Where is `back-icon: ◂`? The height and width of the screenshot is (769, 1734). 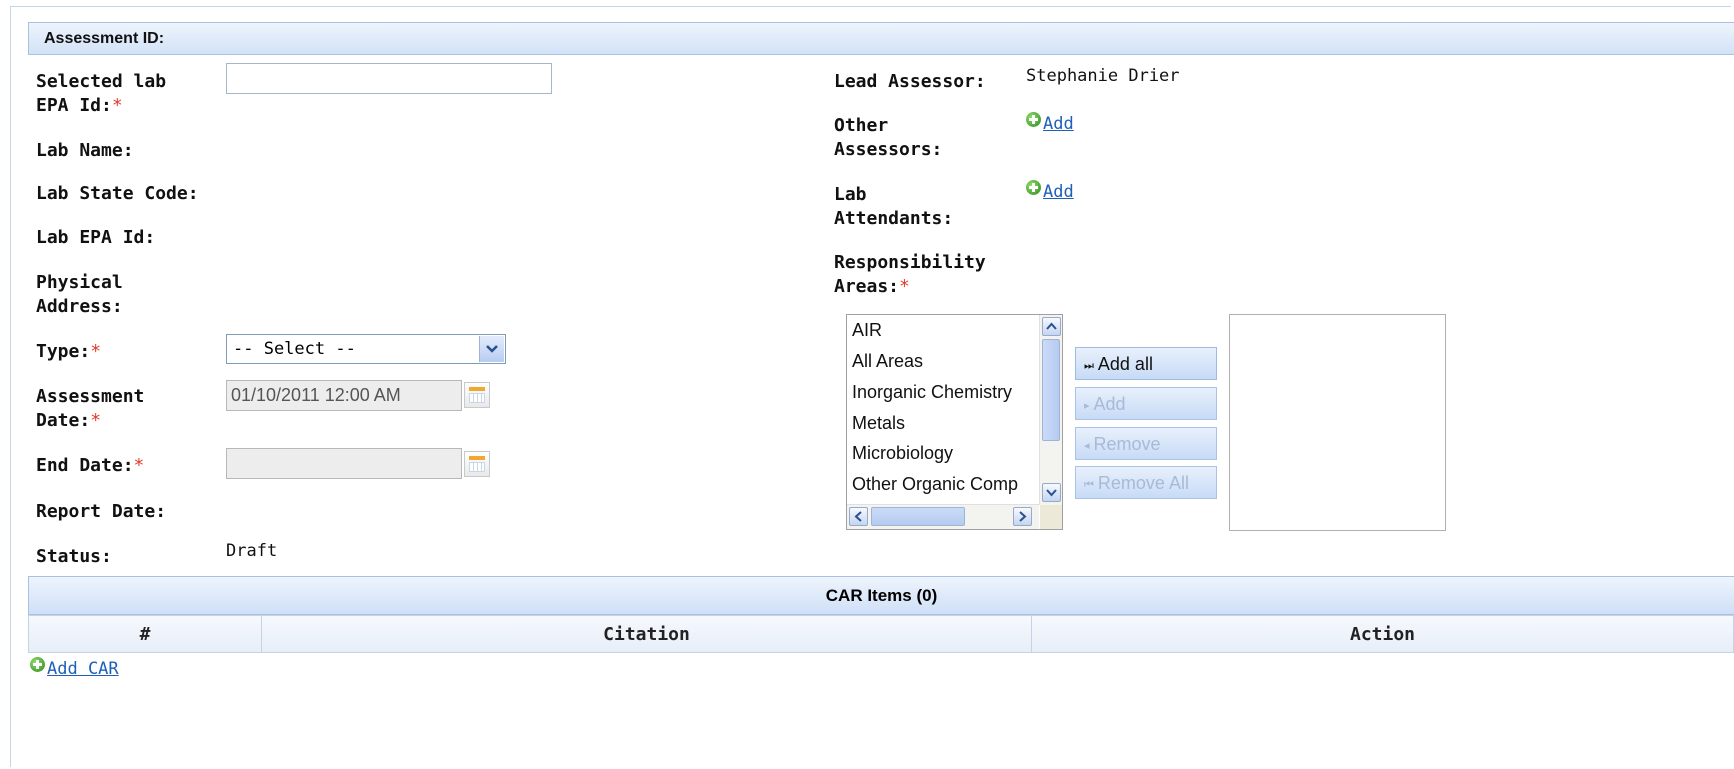 back-icon: ◂ is located at coordinates (1087, 446).